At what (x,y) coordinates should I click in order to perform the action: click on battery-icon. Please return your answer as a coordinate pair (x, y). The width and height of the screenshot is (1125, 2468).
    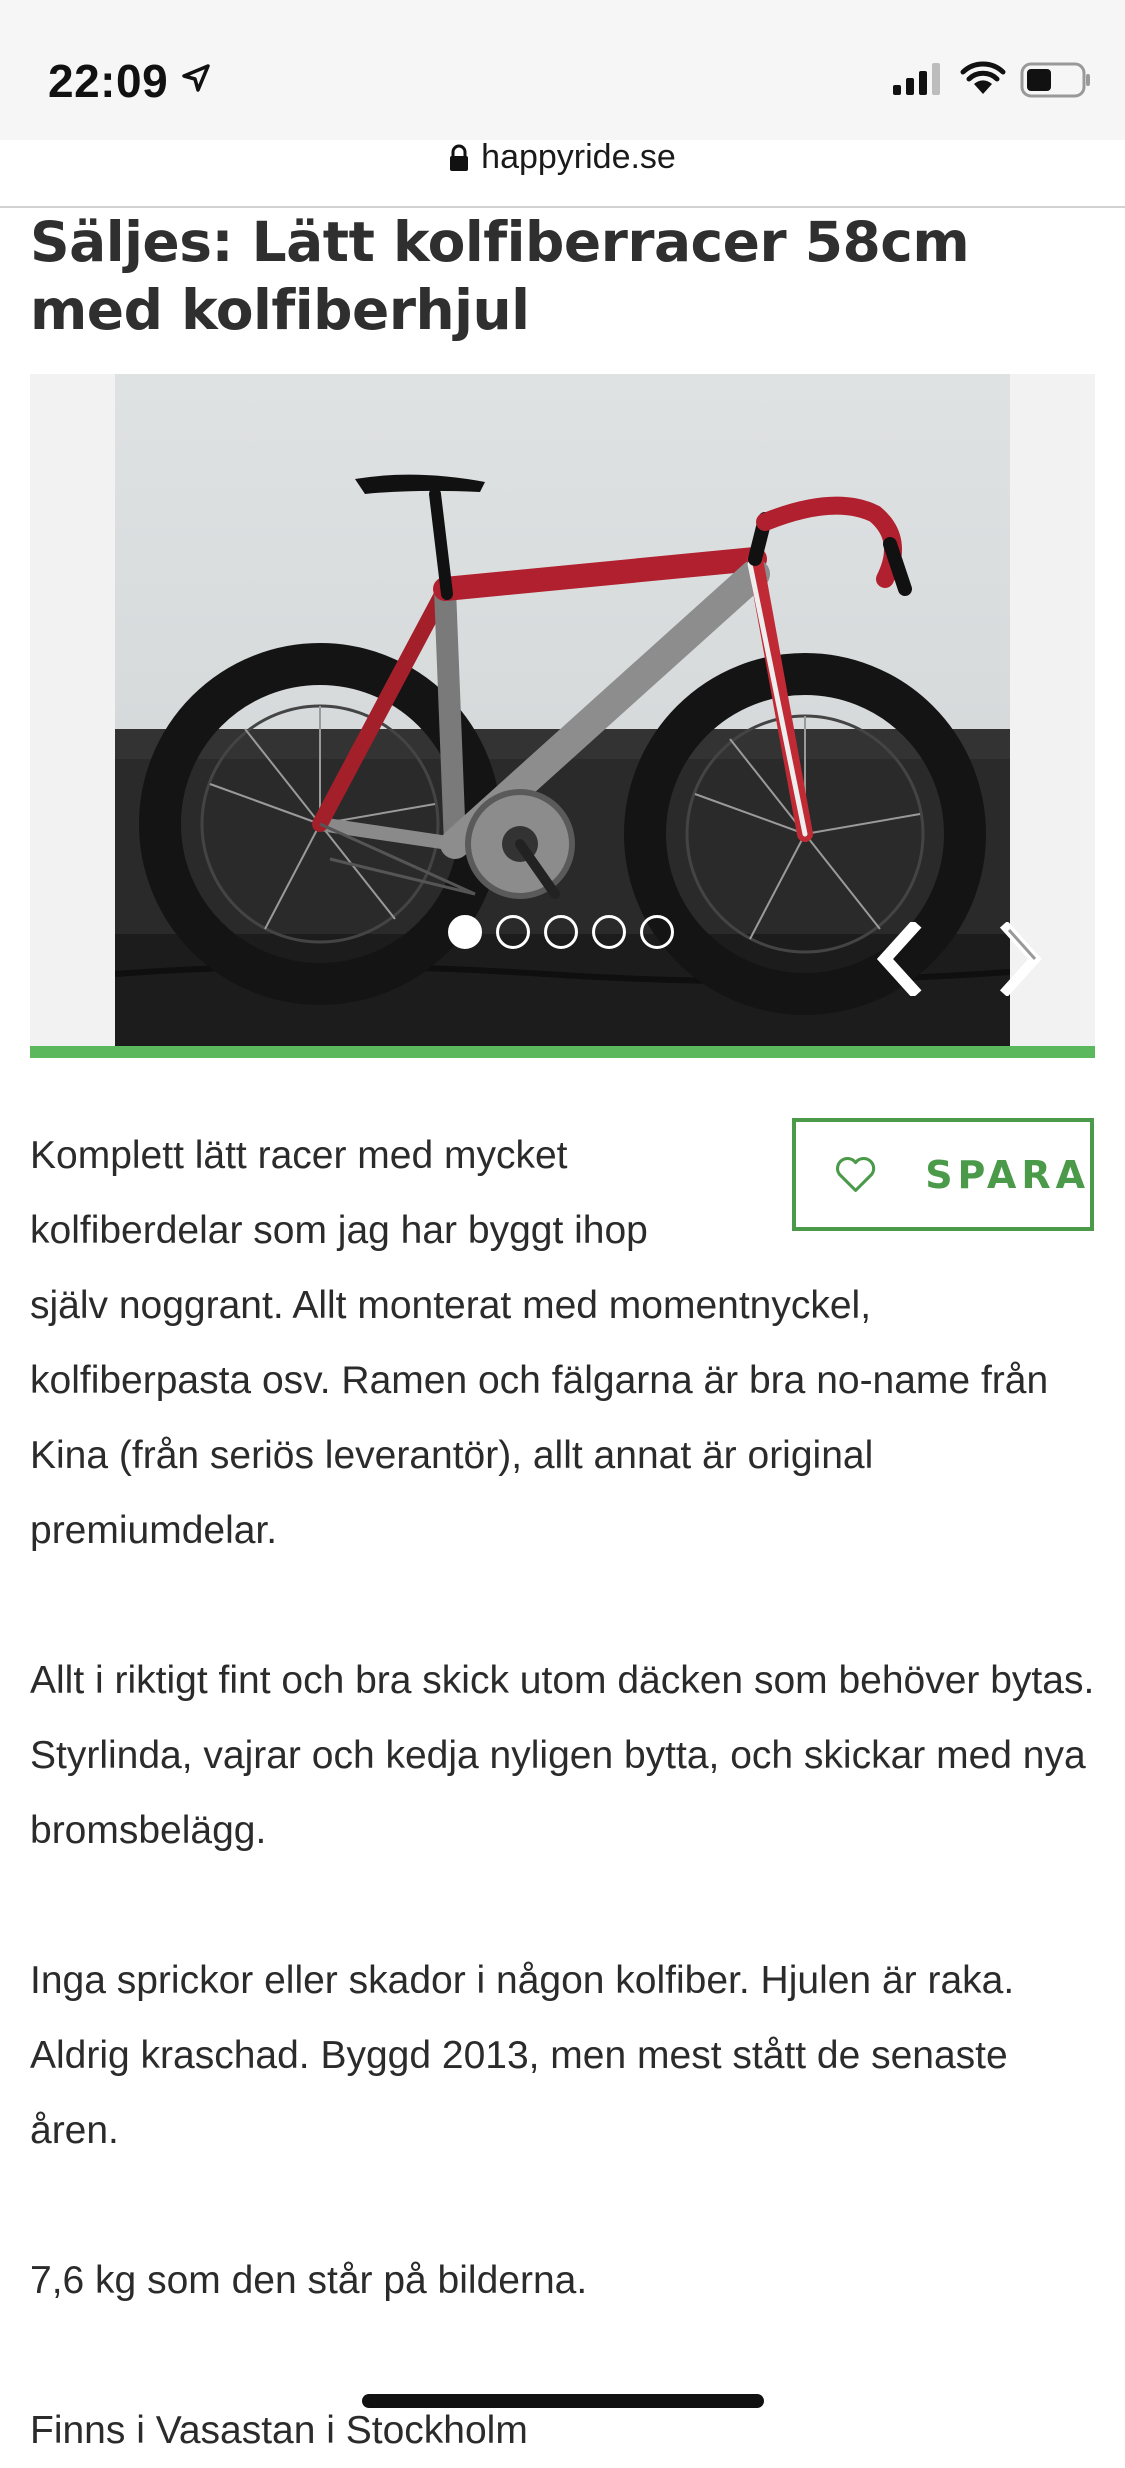
    Looking at the image, I should click on (1055, 80).